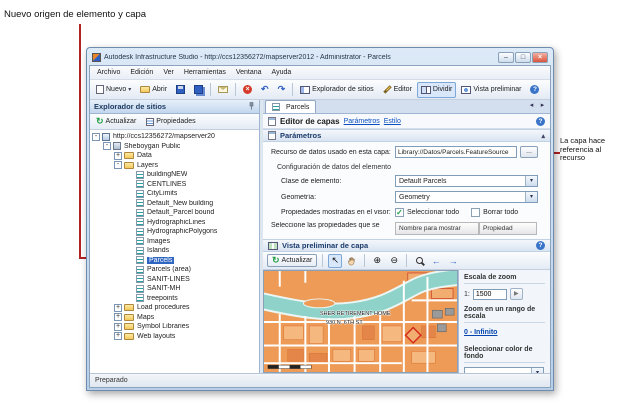 This screenshot has height=403, width=624. I want to click on column-property: Propiedad, so click(508, 228).